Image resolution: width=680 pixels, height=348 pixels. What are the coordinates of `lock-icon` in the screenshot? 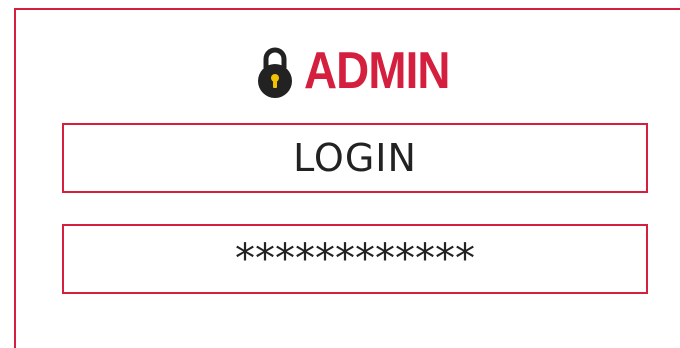 It's located at (274, 72).